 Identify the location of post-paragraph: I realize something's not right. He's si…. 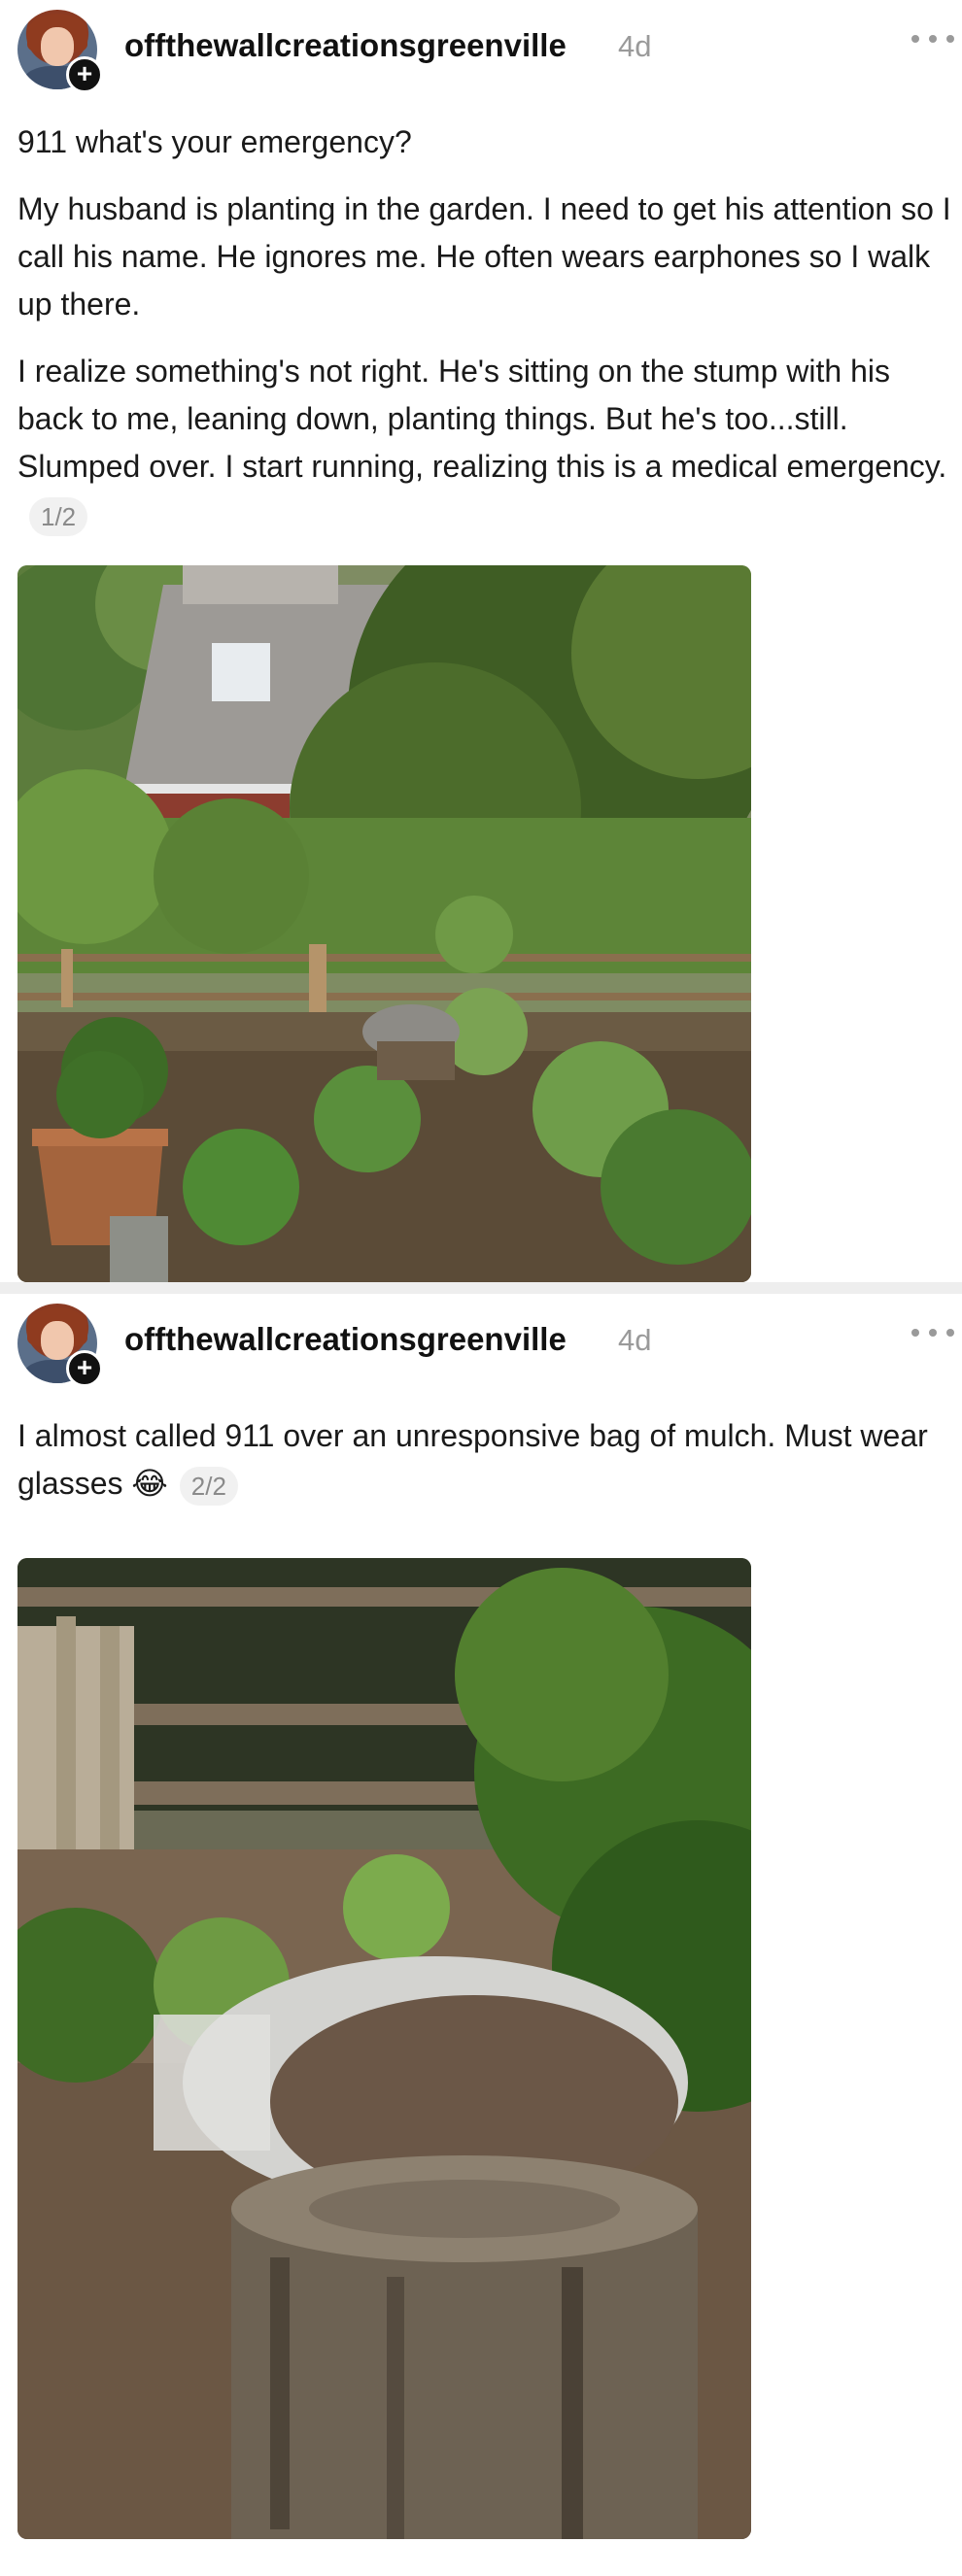
(484, 443).